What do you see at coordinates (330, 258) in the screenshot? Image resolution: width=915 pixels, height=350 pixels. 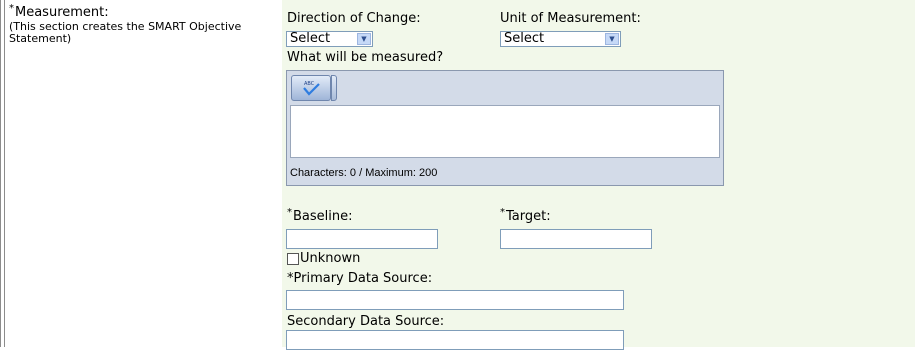 I see `unknown-label: Unknown` at bounding box center [330, 258].